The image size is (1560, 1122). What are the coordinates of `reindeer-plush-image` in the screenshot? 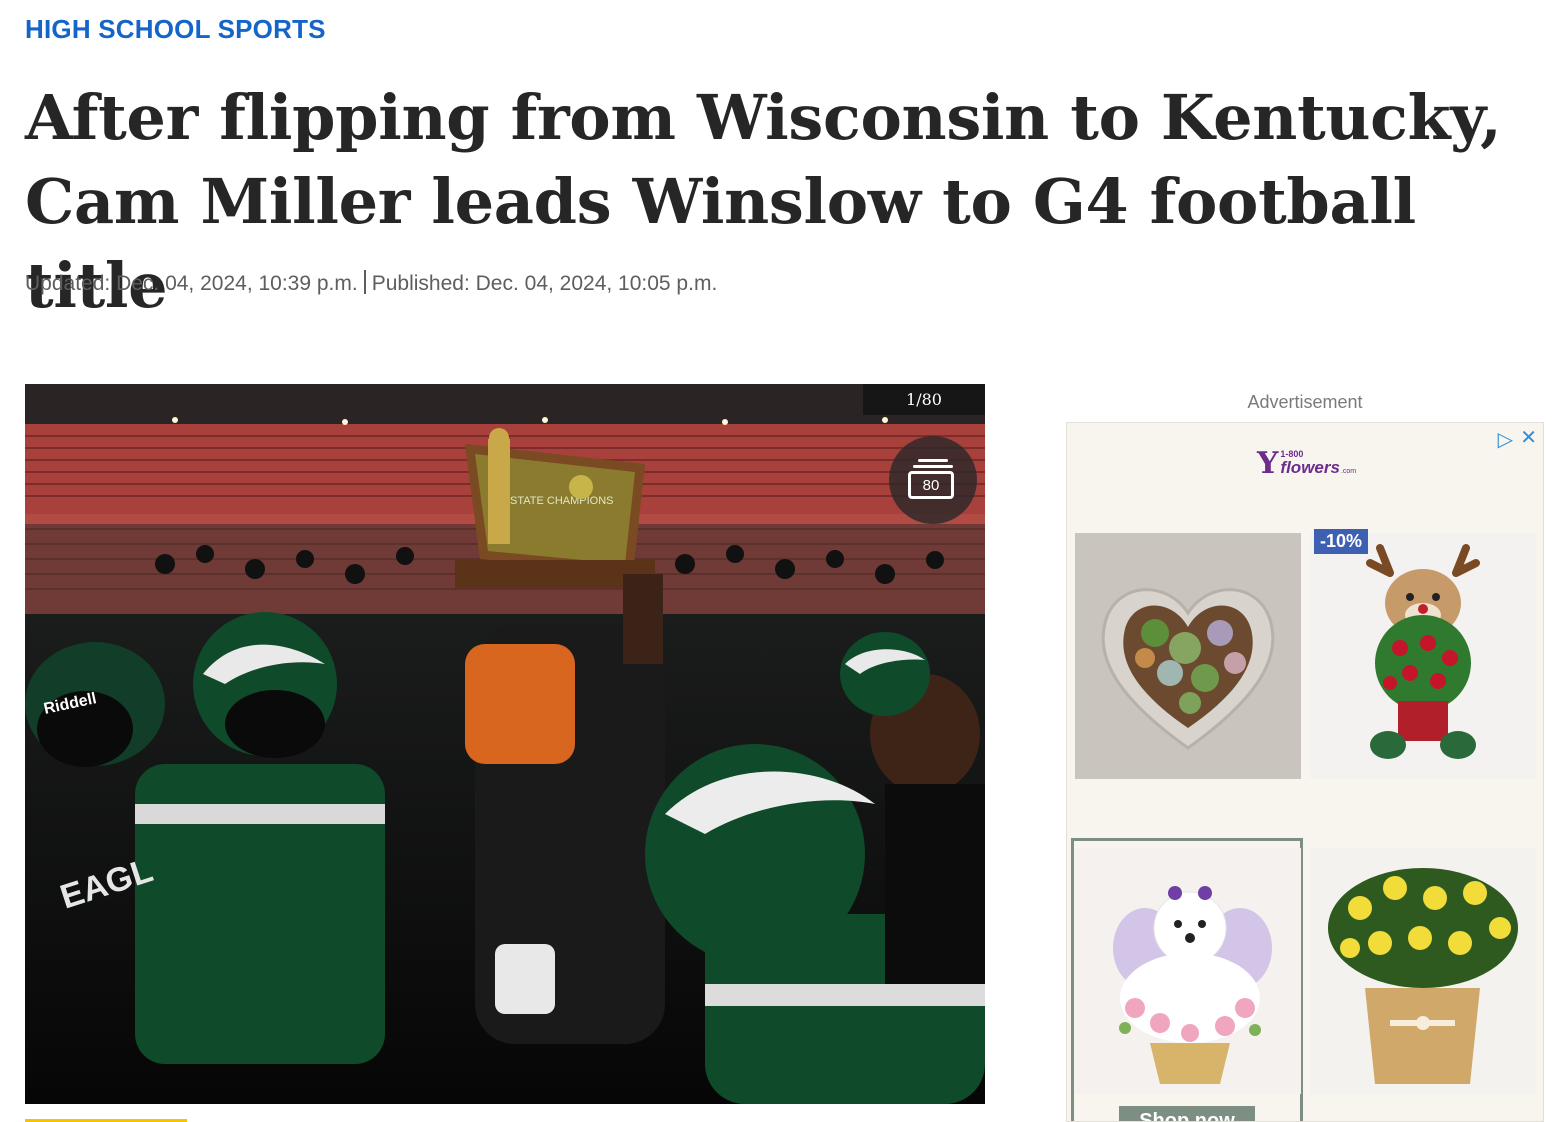 It's located at (1423, 656).